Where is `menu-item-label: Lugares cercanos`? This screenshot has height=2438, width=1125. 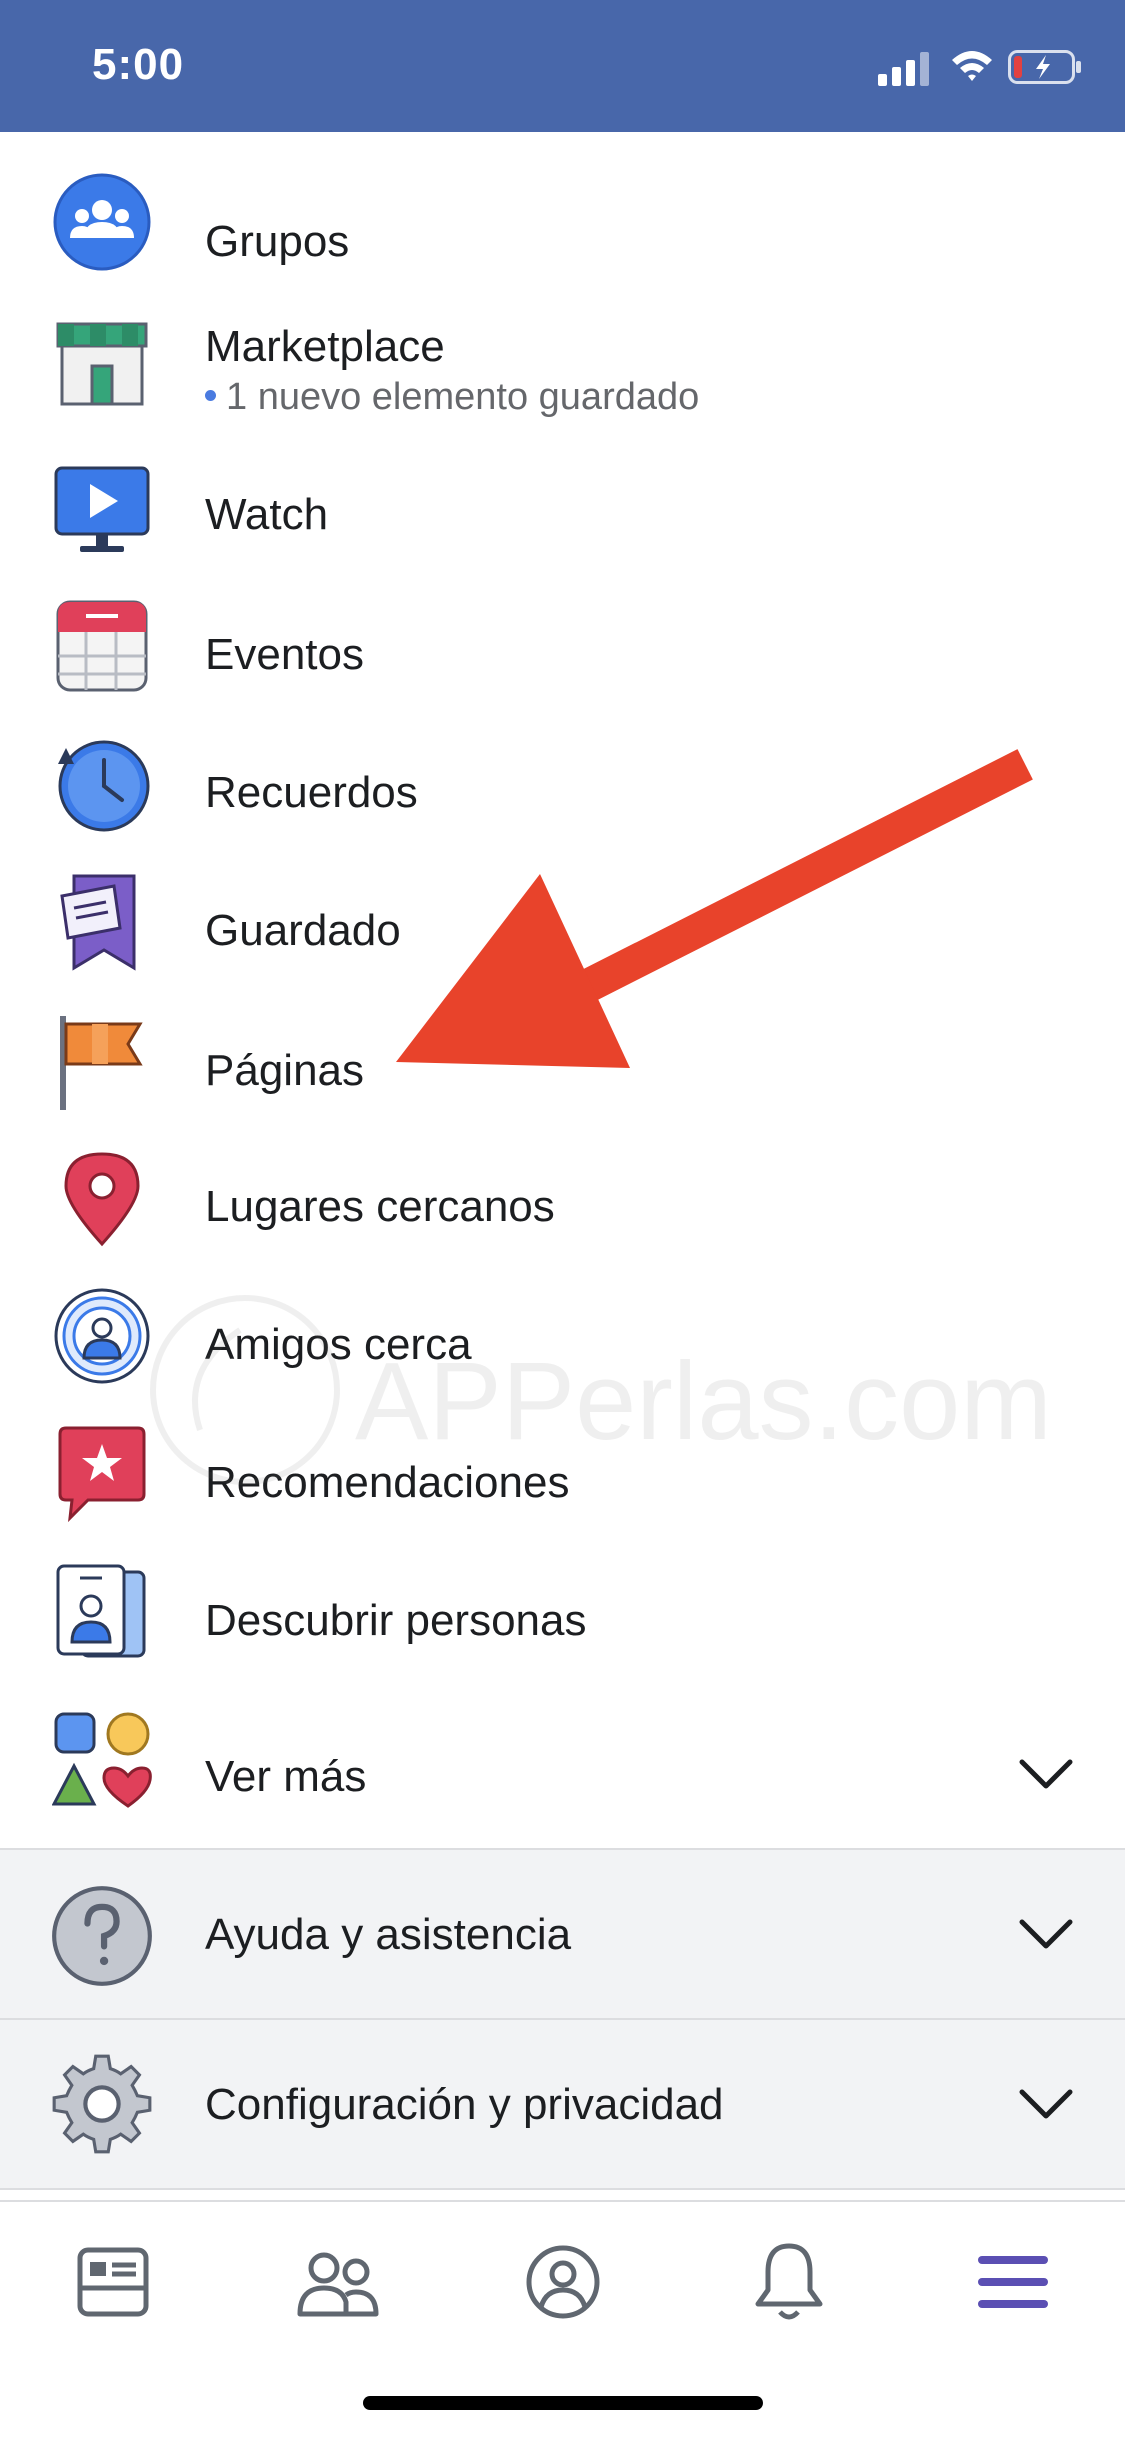
menu-item-label: Lugares cercanos is located at coordinates (380, 1206).